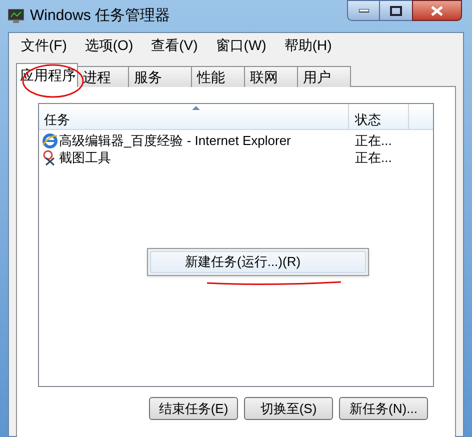  I want to click on tab: 进程, so click(103, 76).